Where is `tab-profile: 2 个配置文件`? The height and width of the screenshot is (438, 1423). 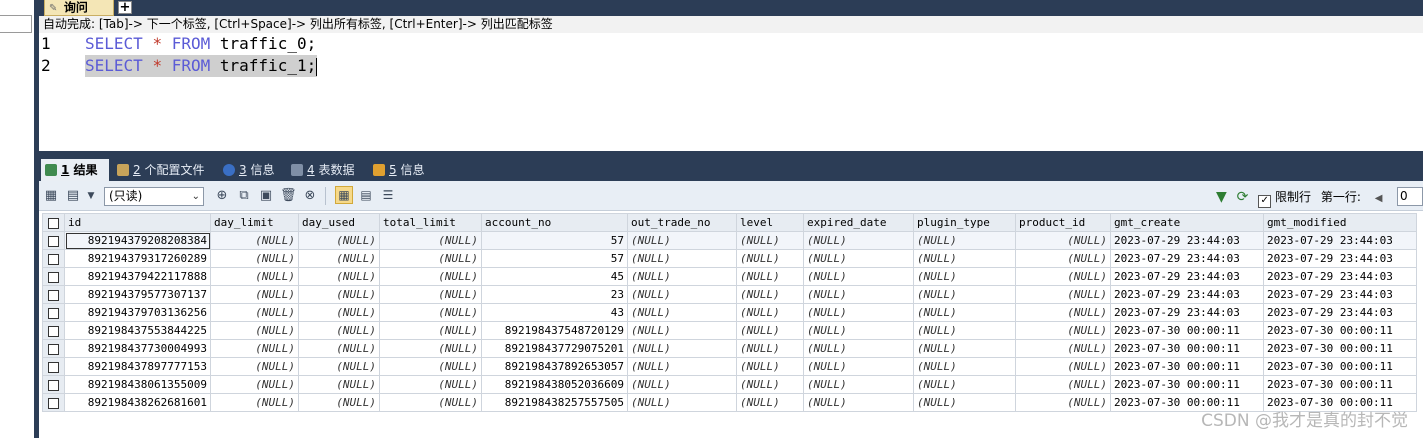 tab-profile: 2 个配置文件 is located at coordinates (163, 170).